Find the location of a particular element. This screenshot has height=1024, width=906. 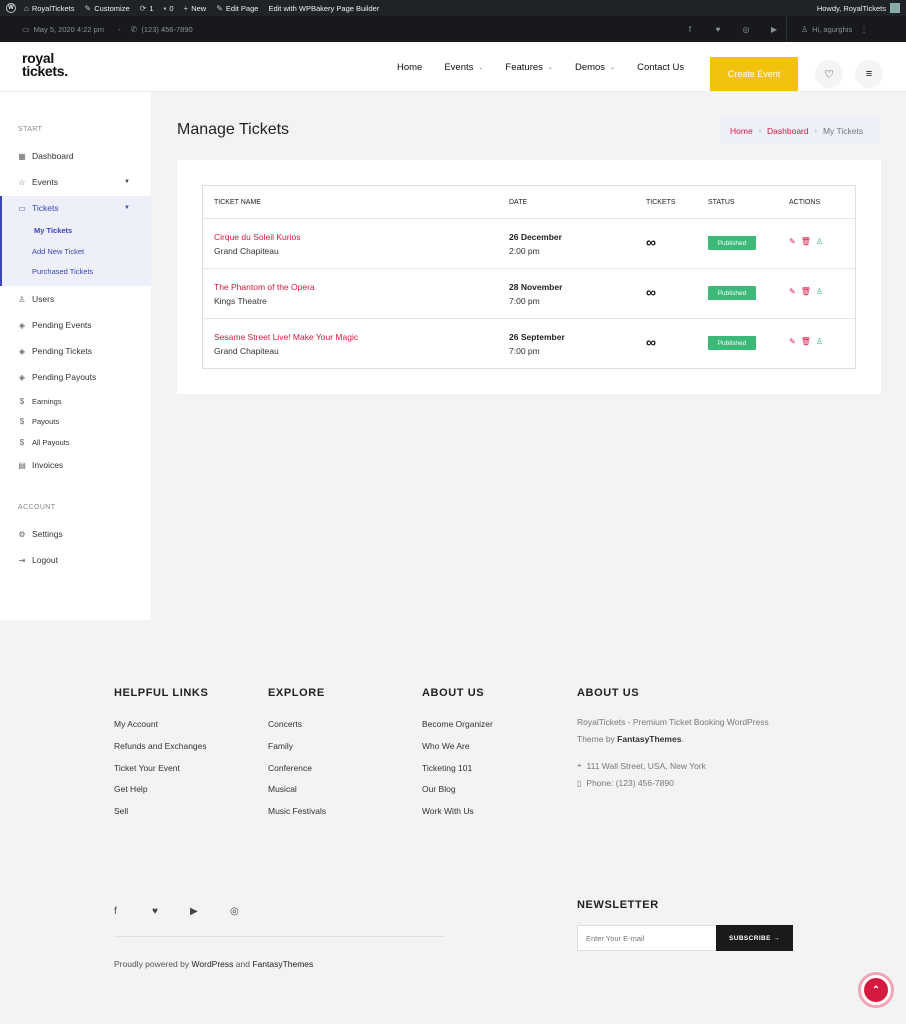

avatar is located at coordinates (895, 8).